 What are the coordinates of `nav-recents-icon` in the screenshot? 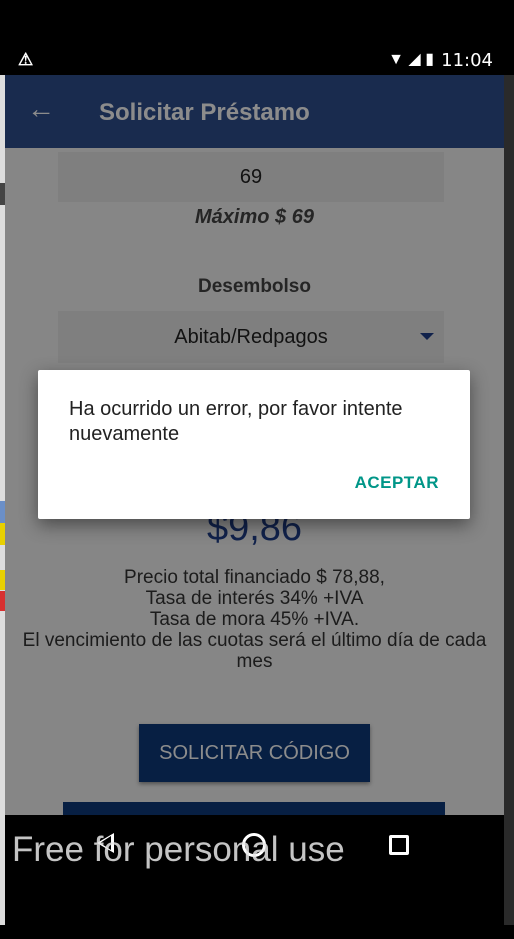 It's located at (399, 845).